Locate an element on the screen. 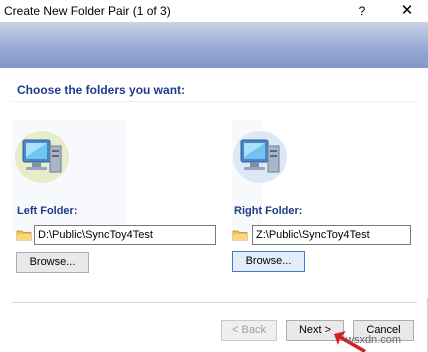 Image resolution: width=428 pixels, height=352 pixels. left-folder-label: Left Folder: is located at coordinates (47, 211).